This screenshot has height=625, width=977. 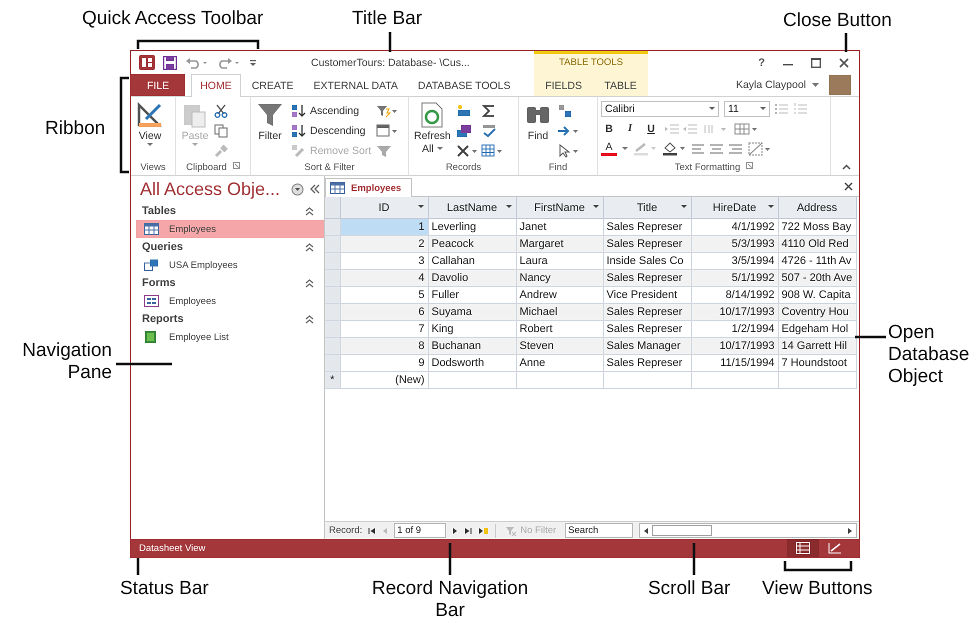 I want to click on nav-group-header: Tables, so click(x=159, y=211).